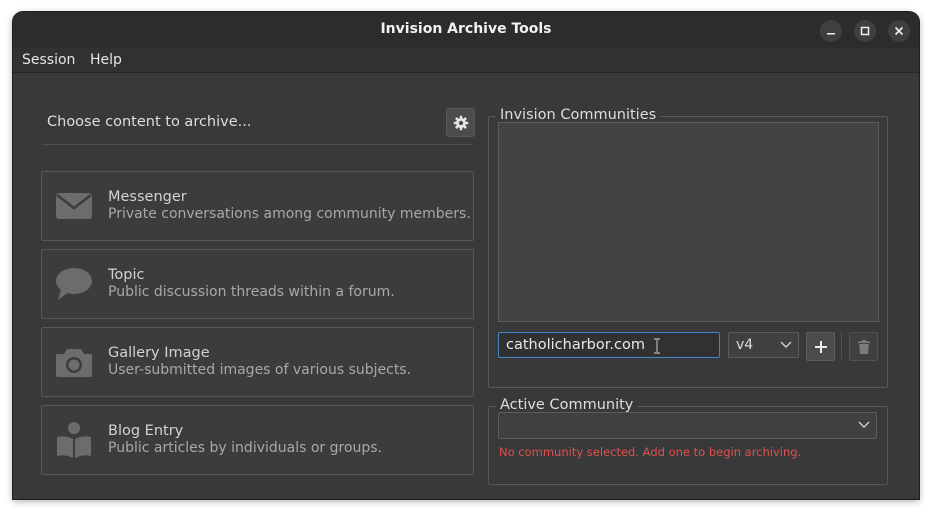 Image resolution: width=932 pixels, height=515 pixels. I want to click on delete-community-button, so click(863, 346).